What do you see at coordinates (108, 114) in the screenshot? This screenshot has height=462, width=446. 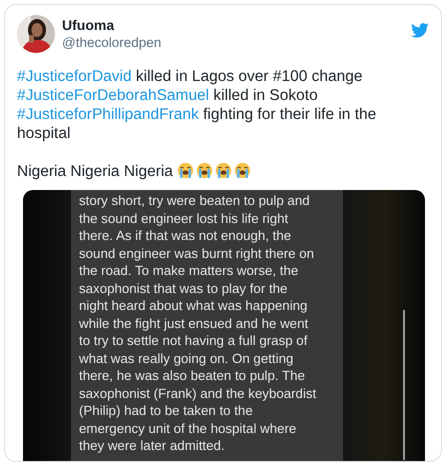 I see `hashtag-link: #JusticeforPhillipandFrank` at bounding box center [108, 114].